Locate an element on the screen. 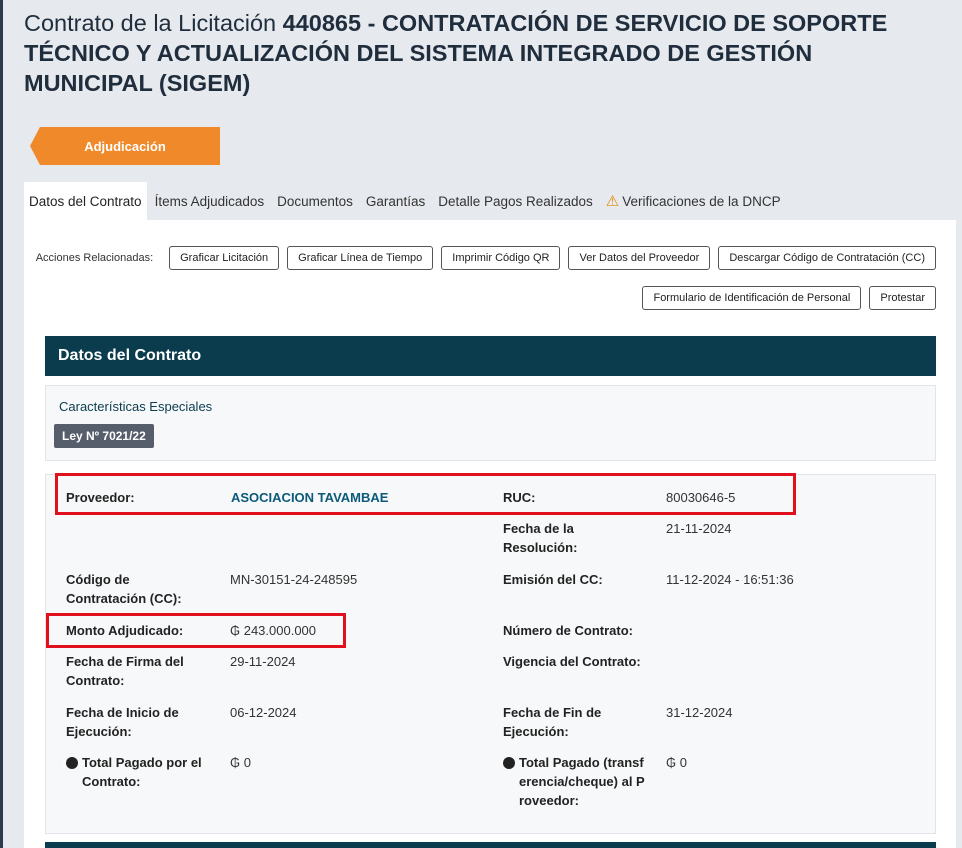 The image size is (962, 848). total-pagado-contrato-label: ? Total Pagado por el Contrato: is located at coordinates (144, 772).